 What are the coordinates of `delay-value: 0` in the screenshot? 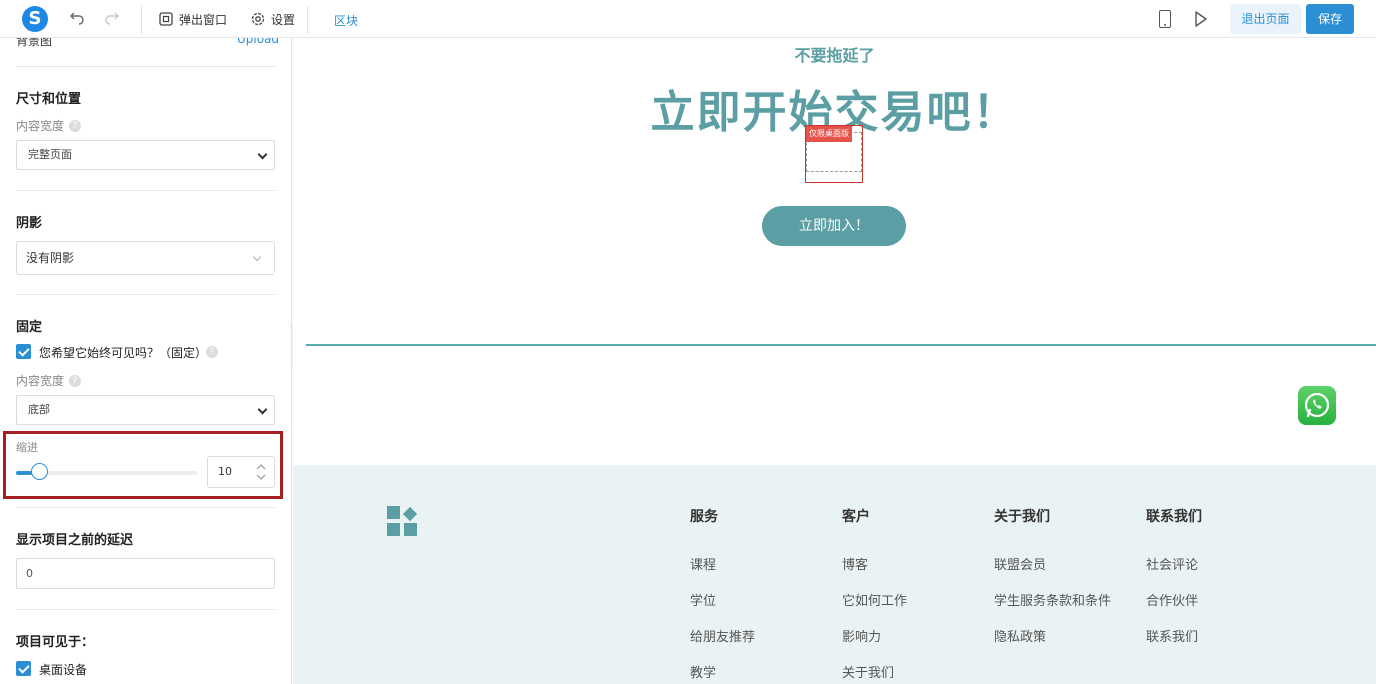 It's located at (29, 573).